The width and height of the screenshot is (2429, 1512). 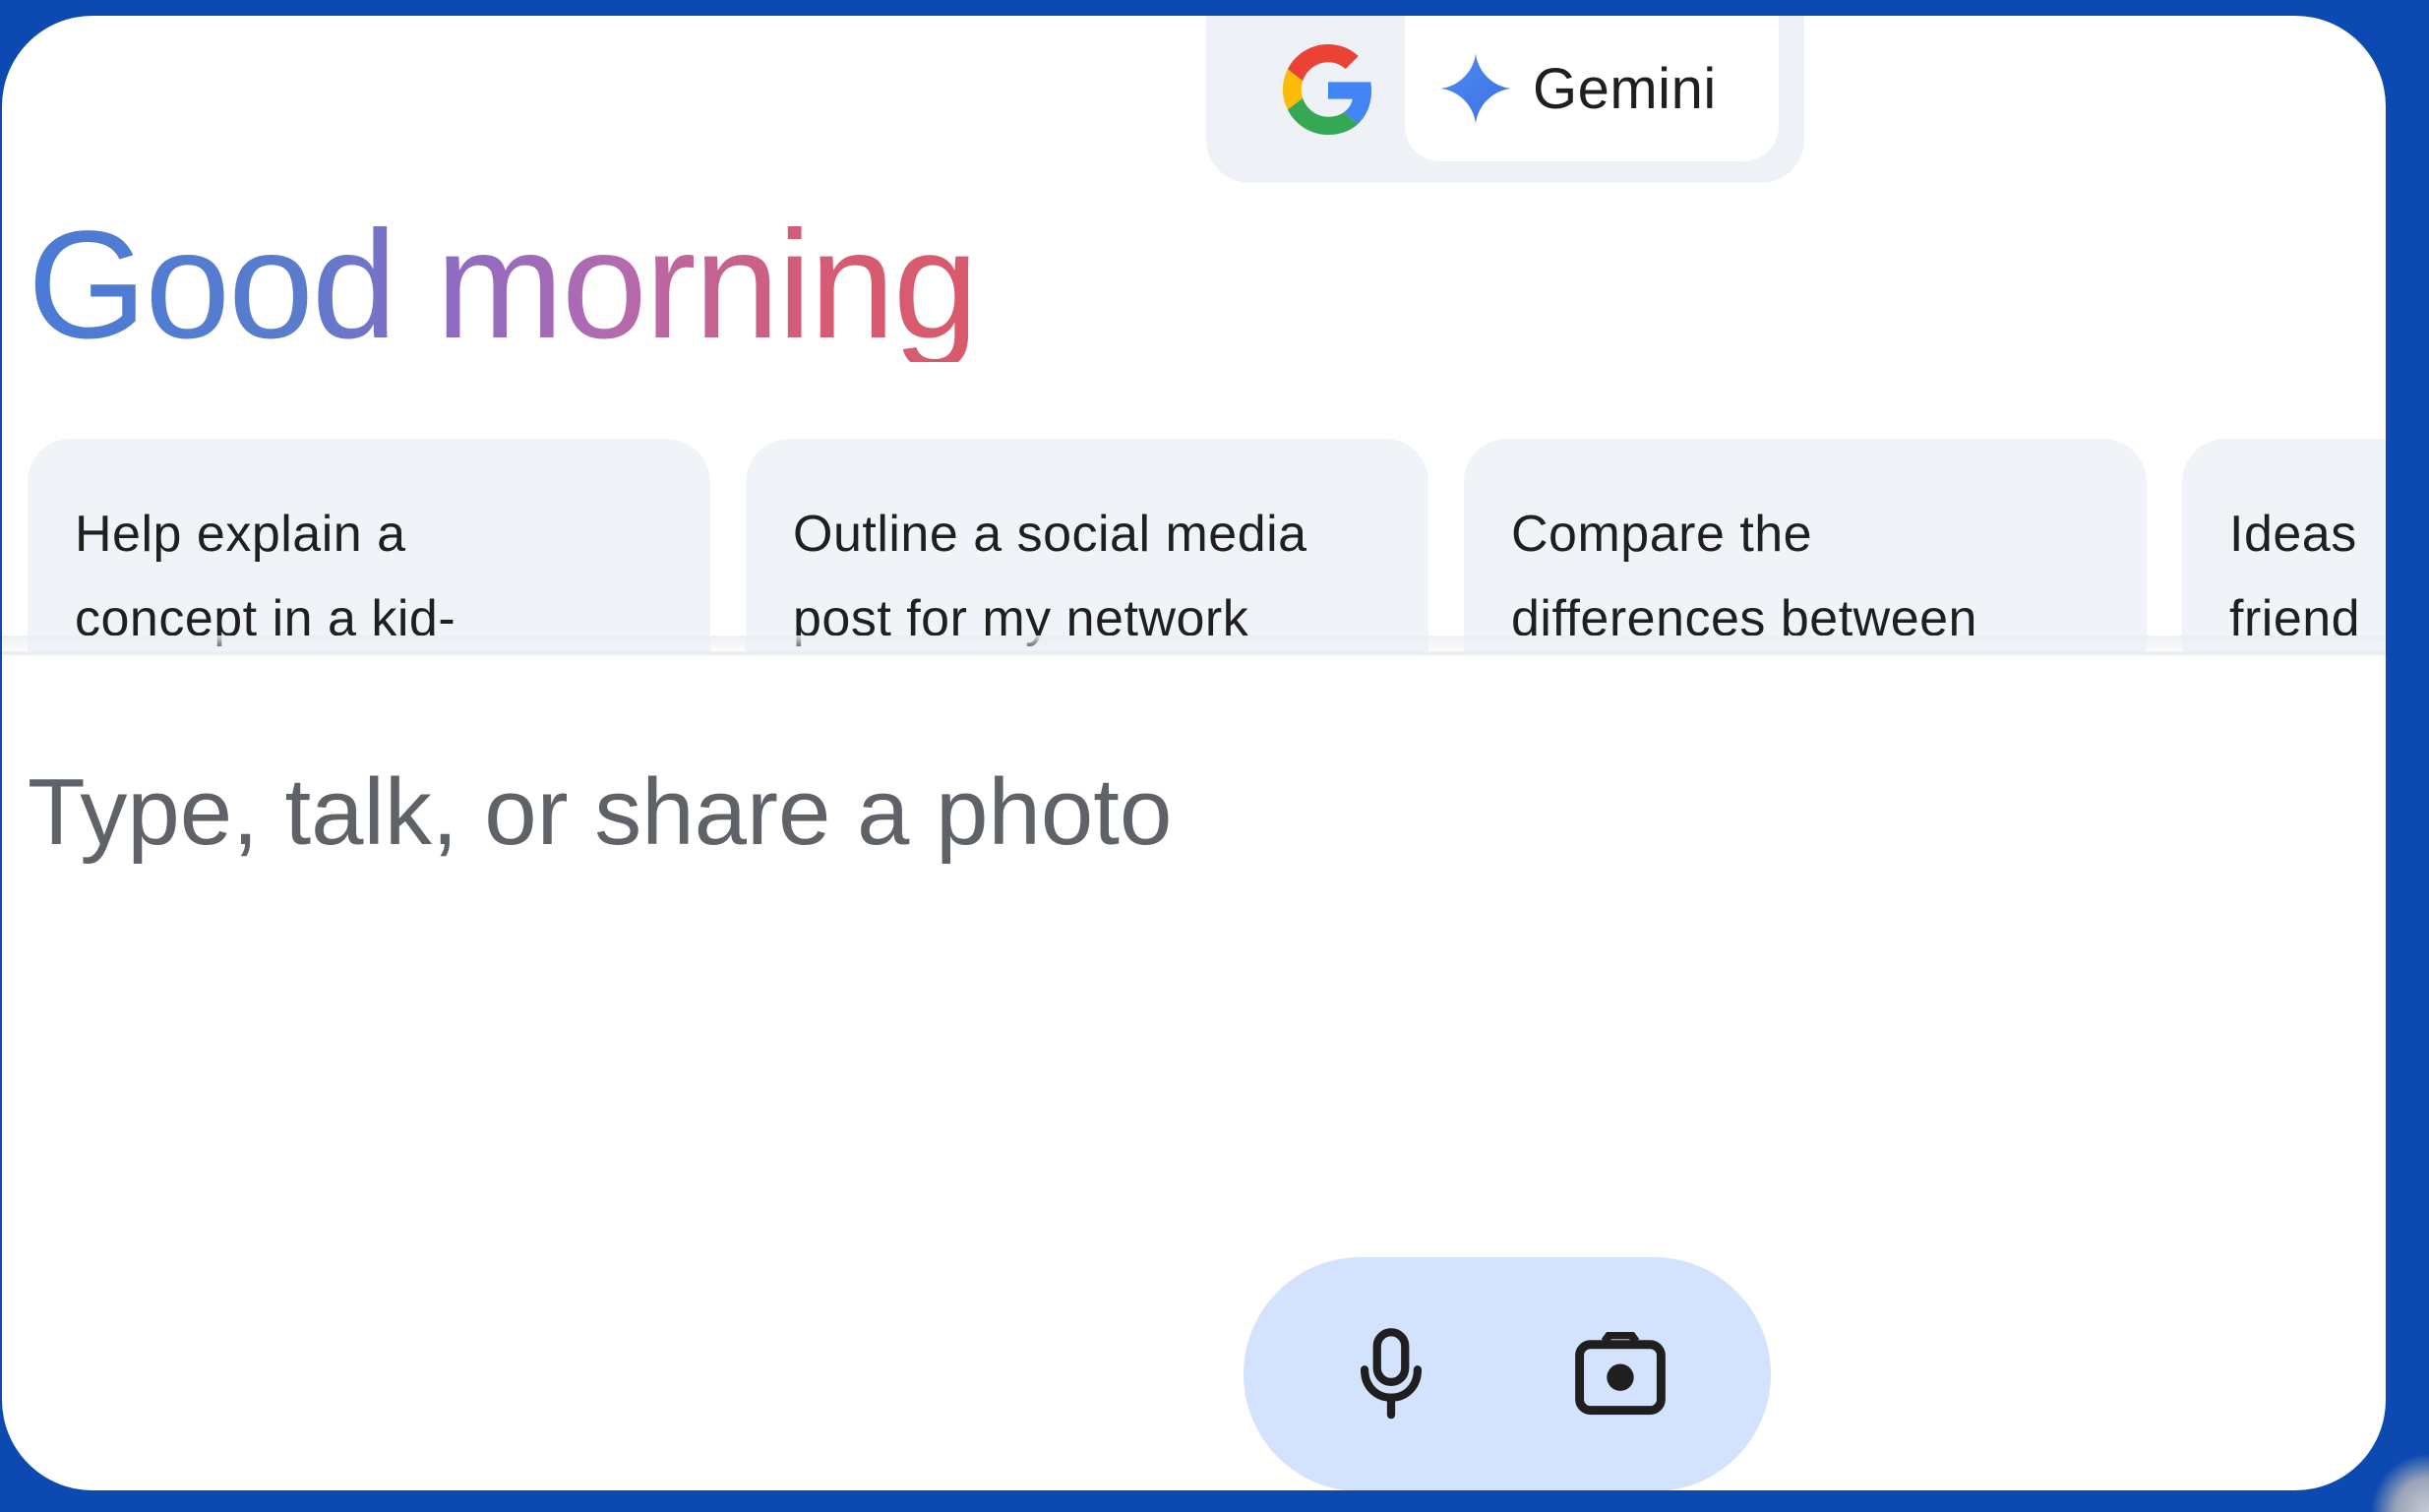 I want to click on google-mode-button, so click(x=1328, y=90).